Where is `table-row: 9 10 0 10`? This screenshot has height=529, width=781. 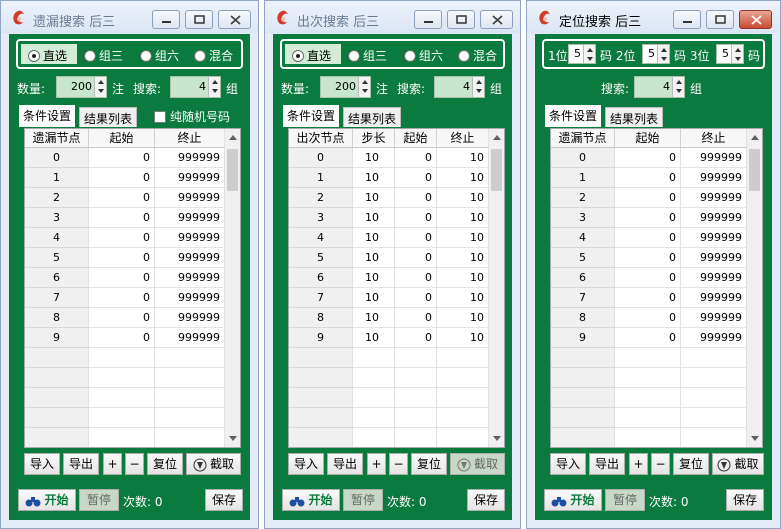
table-row: 9 10 0 10 is located at coordinates (389, 338).